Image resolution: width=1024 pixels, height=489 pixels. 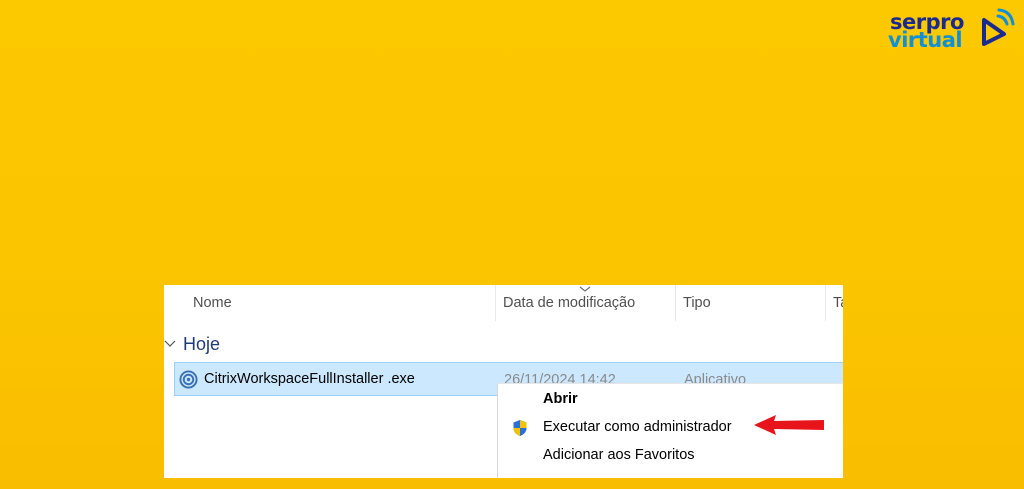 What do you see at coordinates (202, 343) in the screenshot?
I see `group-label: Hoje` at bounding box center [202, 343].